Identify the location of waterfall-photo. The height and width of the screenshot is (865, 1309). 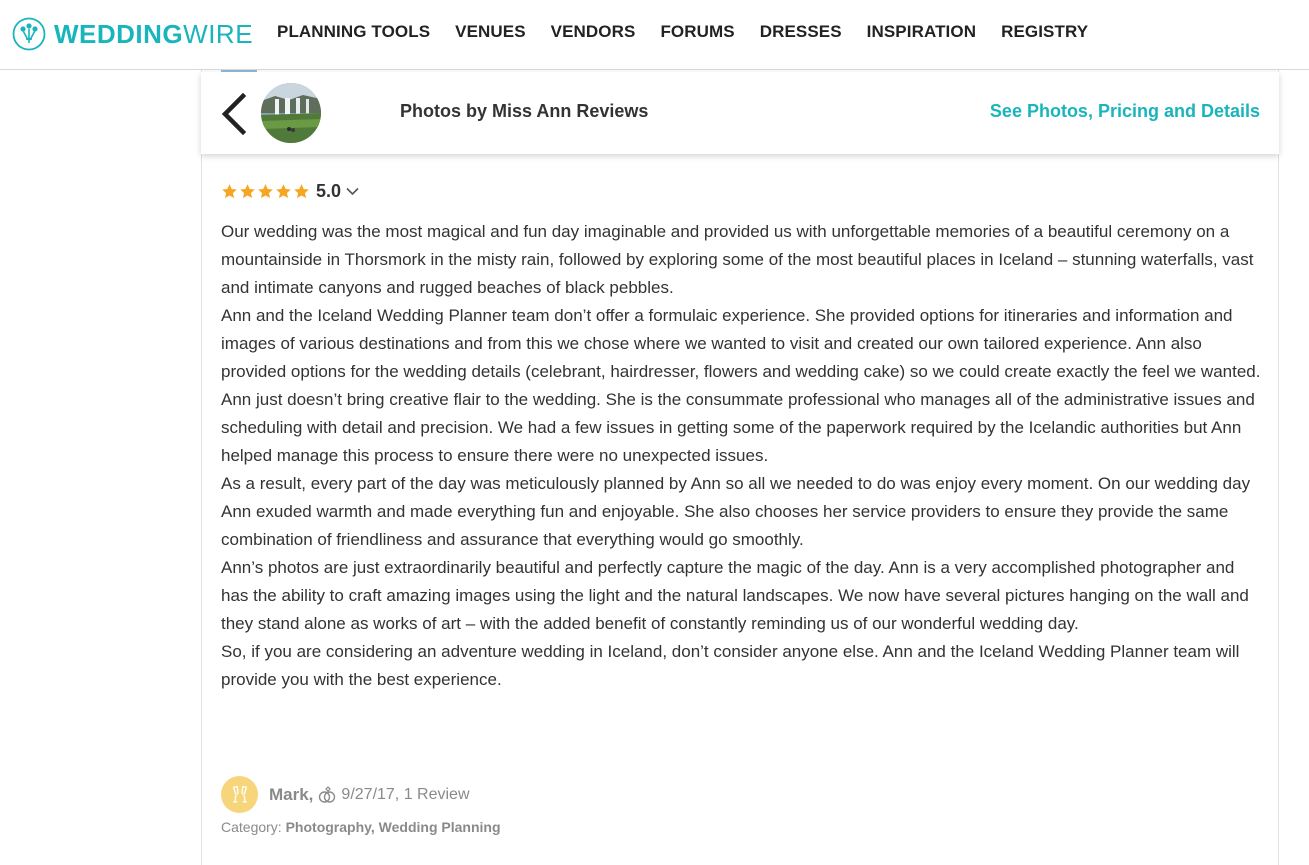
(291, 113).